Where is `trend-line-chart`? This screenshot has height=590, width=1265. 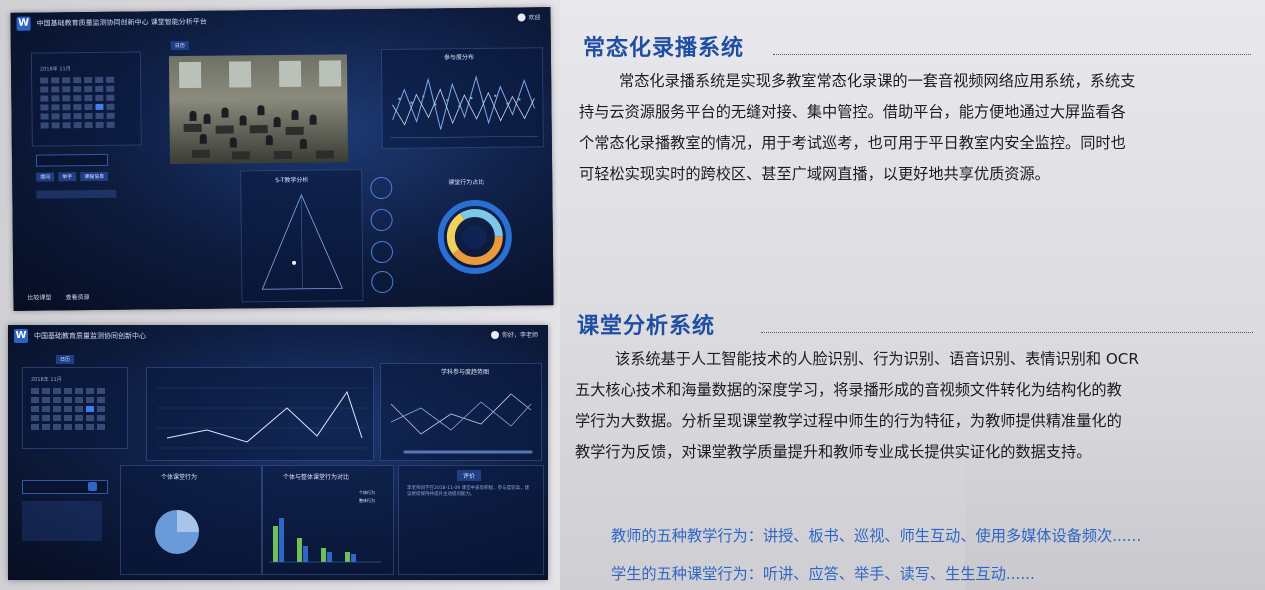 trend-line-chart is located at coordinates (260, 414).